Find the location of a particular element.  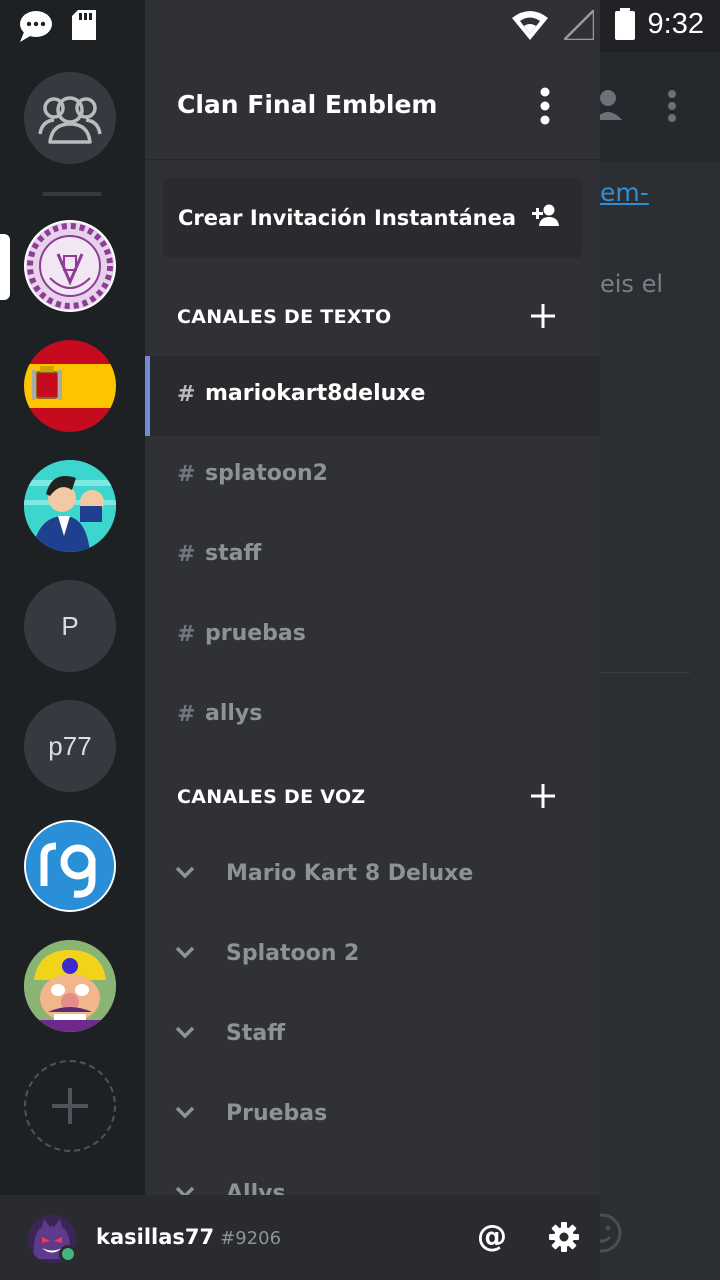

channel-splatoon2: # splatoon2 is located at coordinates (372, 476).